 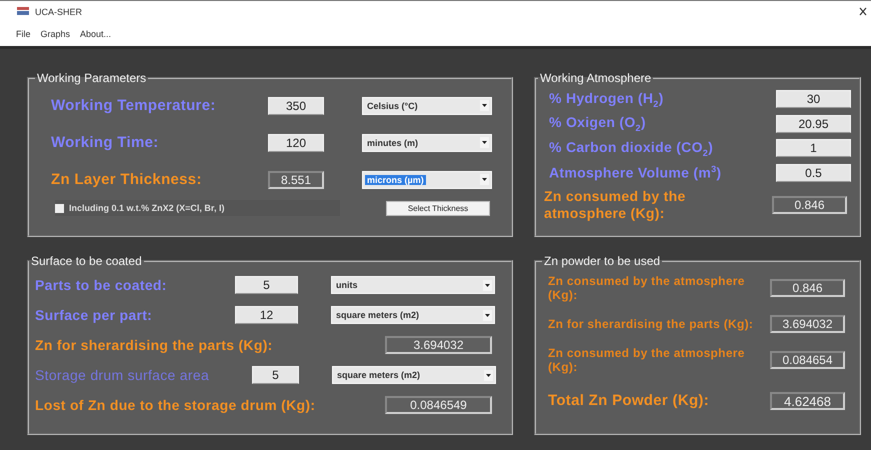 What do you see at coordinates (807, 401) in the screenshot?
I see `value-field: 4.62468` at bounding box center [807, 401].